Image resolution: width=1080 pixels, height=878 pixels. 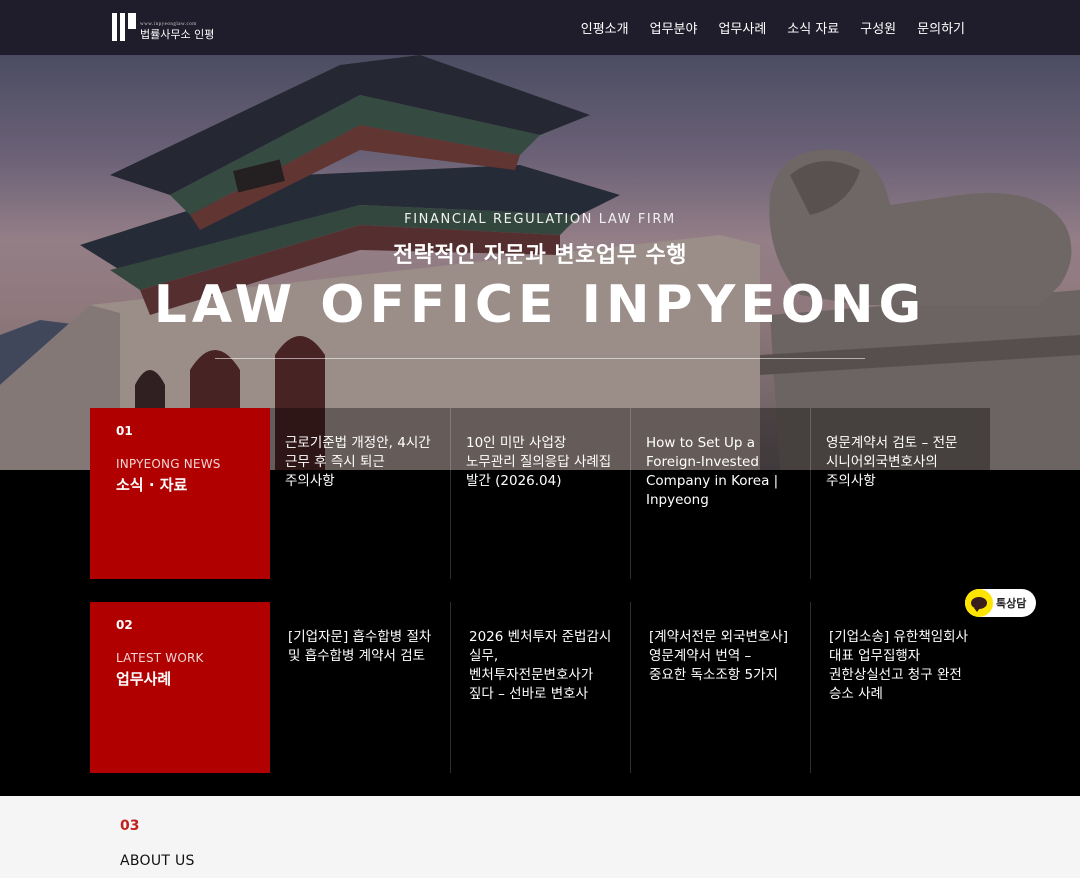 I want to click on main-nav: 인평소개 업무분야 업무사례 소식 자료 구성원 문의하기, so click(x=773, y=27).